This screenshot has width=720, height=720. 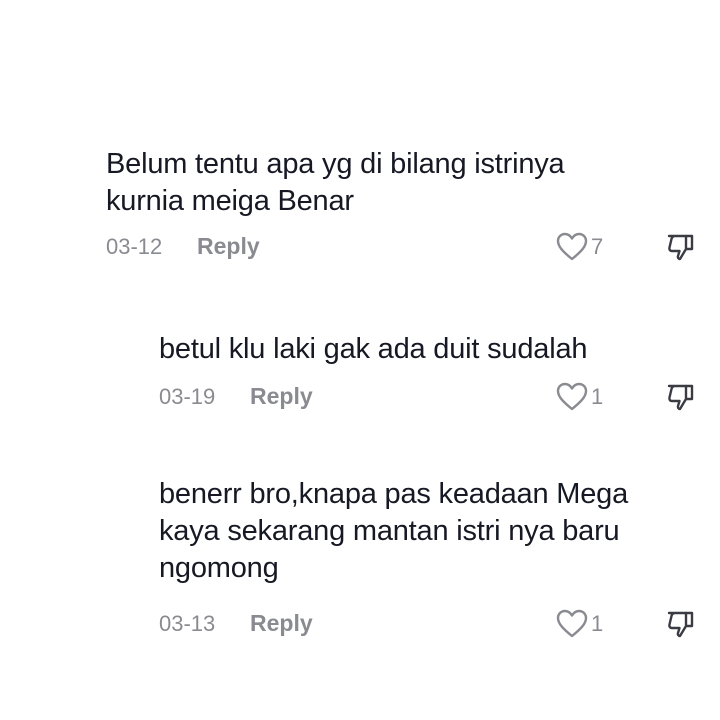 I want to click on comment-date: 03-12, so click(x=134, y=246).